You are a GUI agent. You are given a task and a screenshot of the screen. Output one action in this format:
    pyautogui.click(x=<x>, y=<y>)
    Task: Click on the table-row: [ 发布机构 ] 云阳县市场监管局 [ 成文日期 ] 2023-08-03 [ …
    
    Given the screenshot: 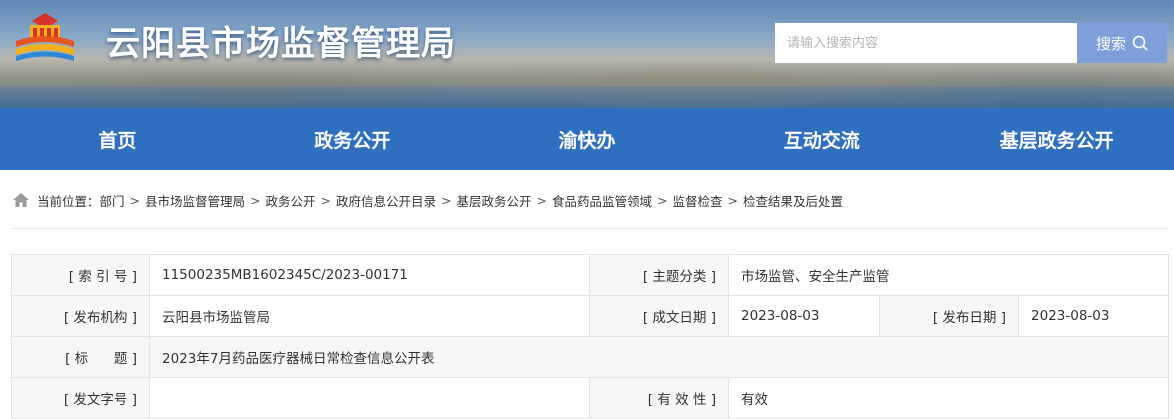 What is the action you would take?
    pyautogui.click(x=590, y=316)
    